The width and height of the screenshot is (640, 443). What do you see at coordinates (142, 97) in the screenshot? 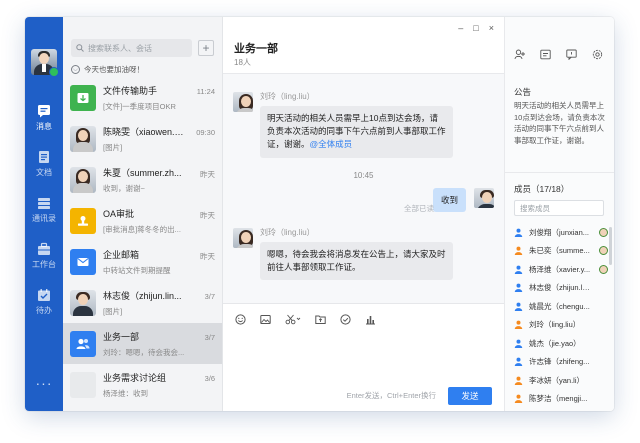
I see `conversation-item: 文件传输助手 [文件]一季度项目OKR 11:24` at bounding box center [142, 97].